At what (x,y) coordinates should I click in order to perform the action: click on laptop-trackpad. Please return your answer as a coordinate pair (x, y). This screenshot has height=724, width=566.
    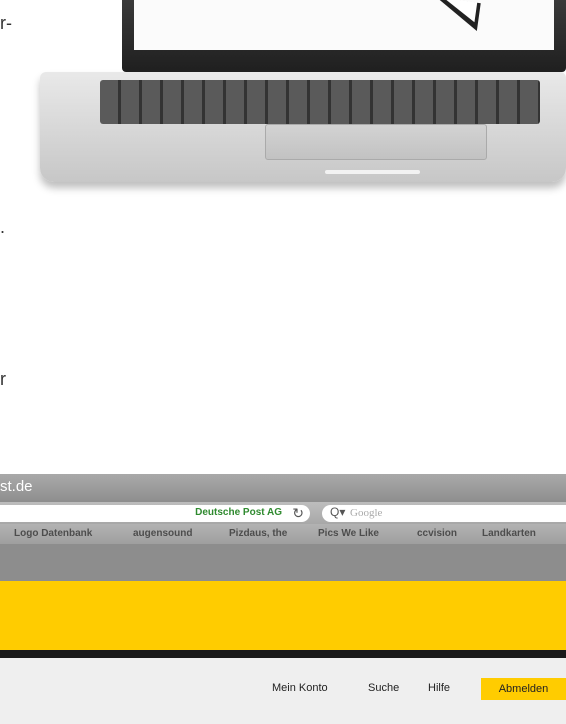
    Looking at the image, I should click on (376, 142).